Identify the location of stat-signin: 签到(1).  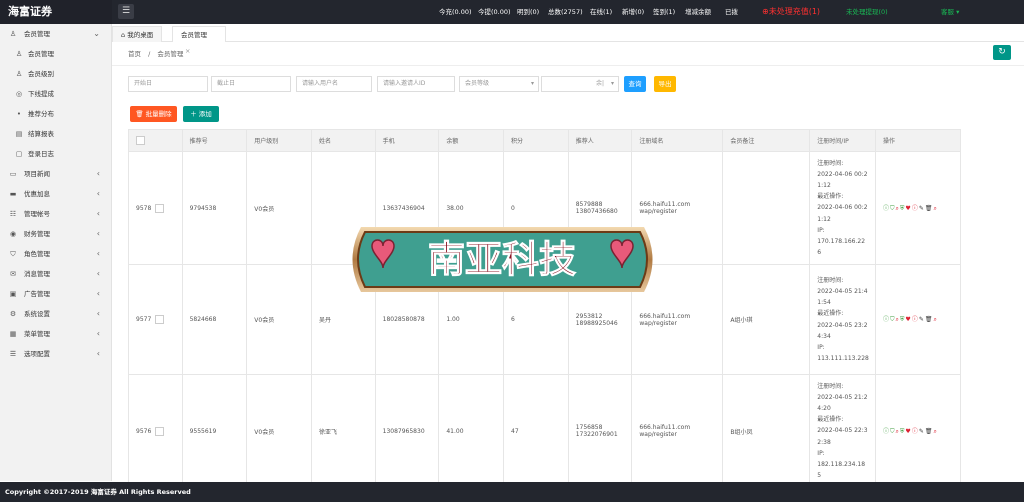
(664, 12).